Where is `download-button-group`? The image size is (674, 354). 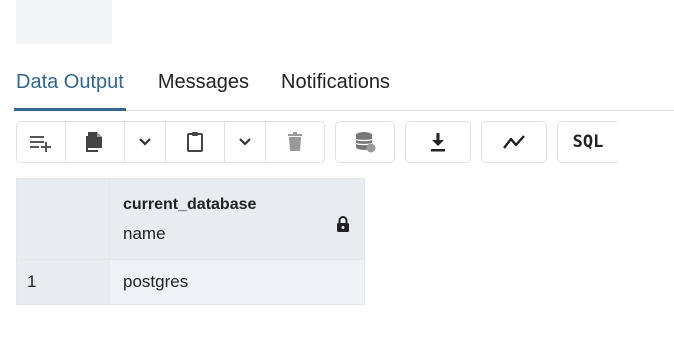
download-button-group is located at coordinates (438, 142).